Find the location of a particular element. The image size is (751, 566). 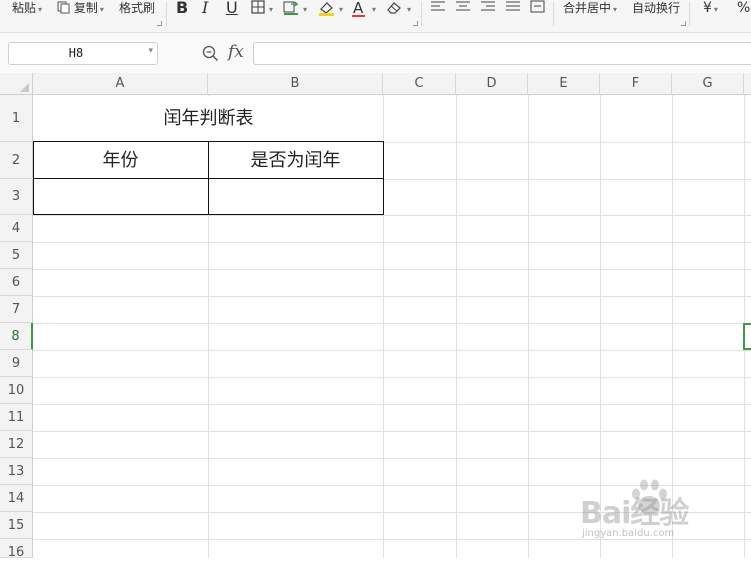

copy-button: 复制 ▾ is located at coordinates (80, 8).